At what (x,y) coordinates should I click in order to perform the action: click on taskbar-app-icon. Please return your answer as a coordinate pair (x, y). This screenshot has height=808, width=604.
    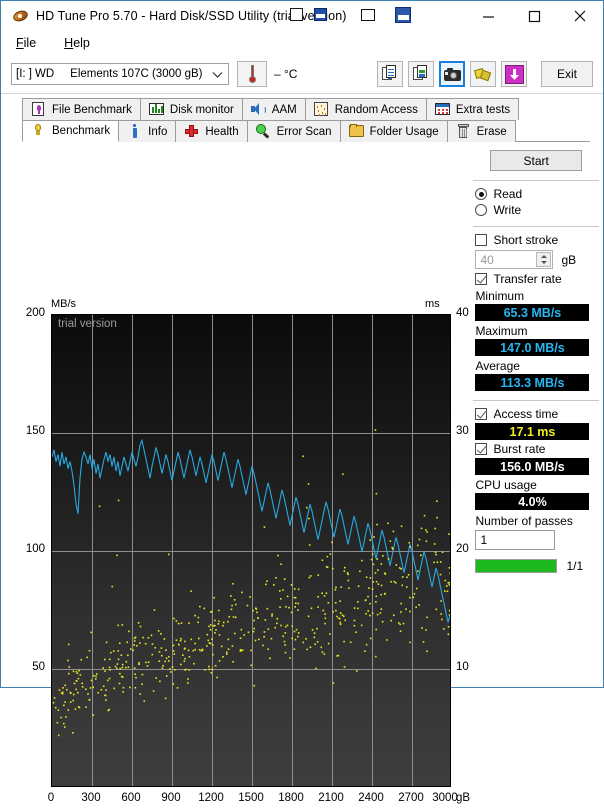
    Looking at the image, I should click on (403, 15).